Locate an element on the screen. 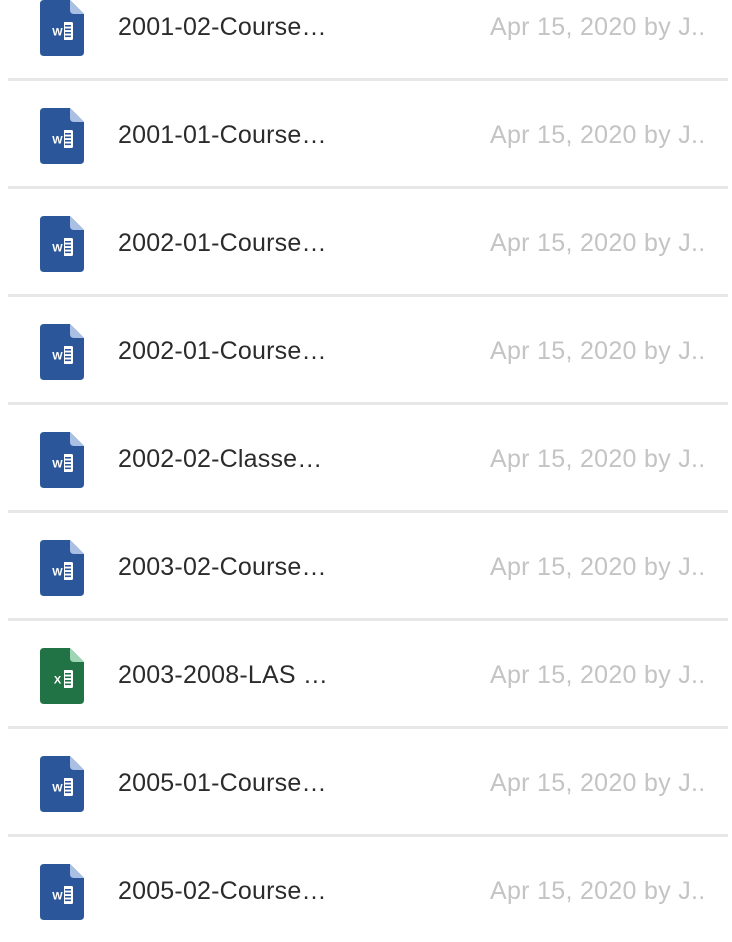 The height and width of the screenshot is (942, 732). file-row: W 2005-02-Course… Apr 15, 2020 by J.. is located at coordinates (368, 889).